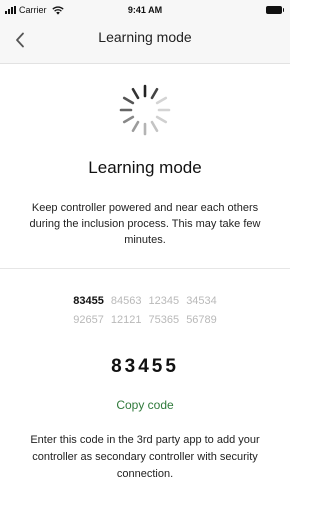 The height and width of the screenshot is (507, 320). What do you see at coordinates (201, 320) in the screenshot?
I see `code-item: 56789` at bounding box center [201, 320].